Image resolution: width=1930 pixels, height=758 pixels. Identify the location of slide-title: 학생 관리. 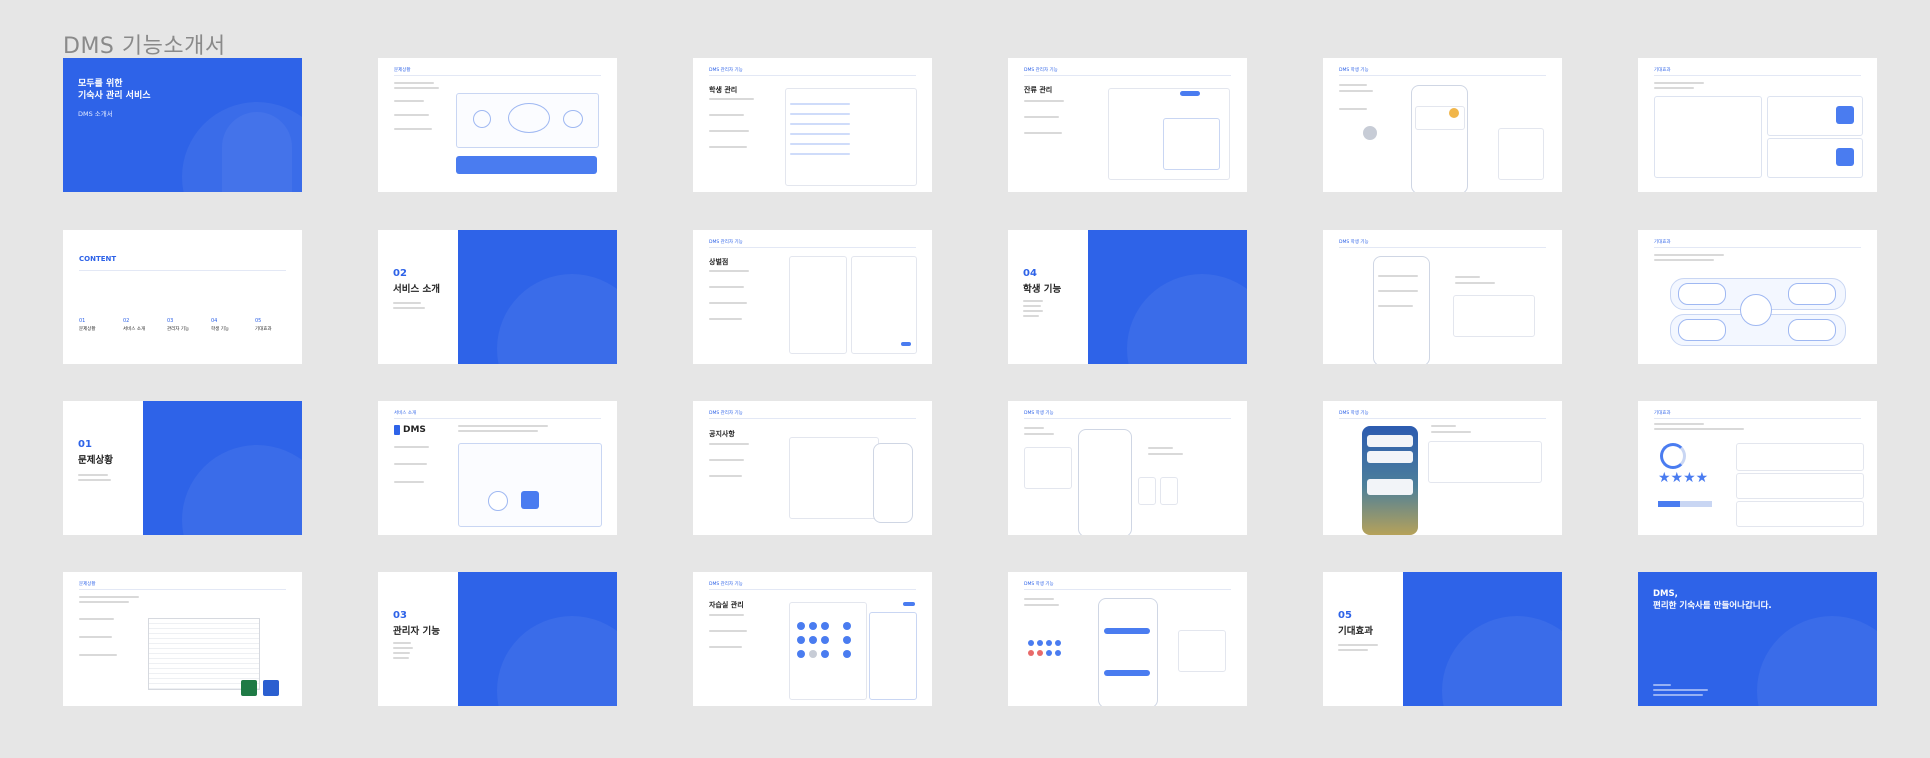
(723, 90).